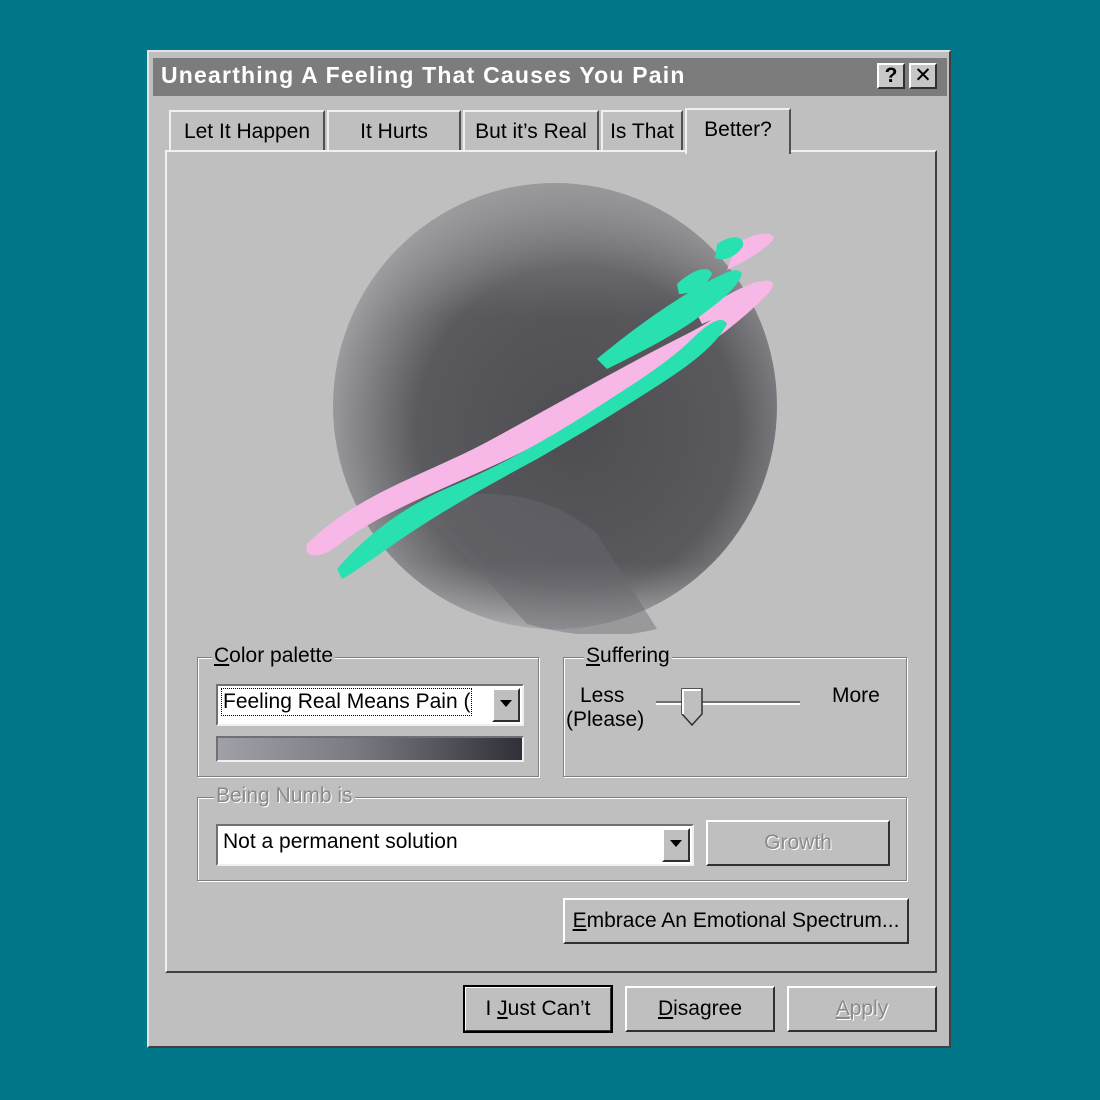  What do you see at coordinates (798, 843) in the screenshot?
I see `growth-button: Growth` at bounding box center [798, 843].